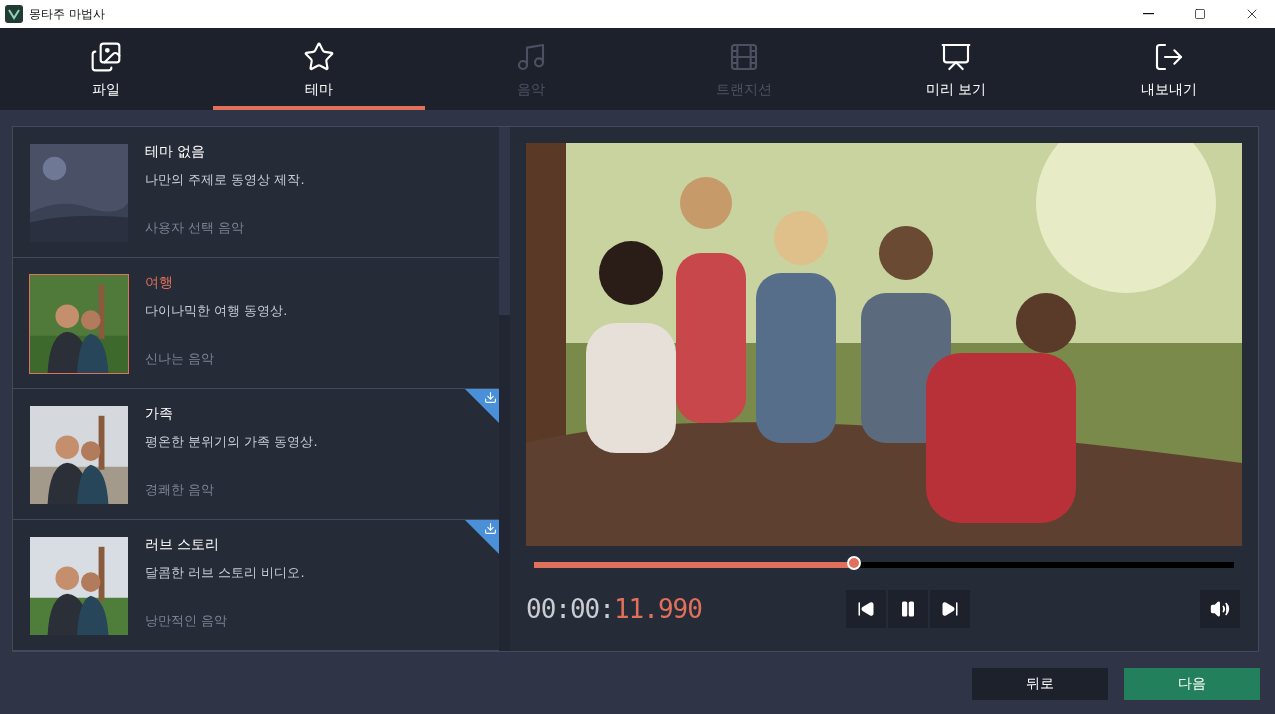  I want to click on theme-description: 평온한 분위기의 가족 동영상., so click(231, 442).